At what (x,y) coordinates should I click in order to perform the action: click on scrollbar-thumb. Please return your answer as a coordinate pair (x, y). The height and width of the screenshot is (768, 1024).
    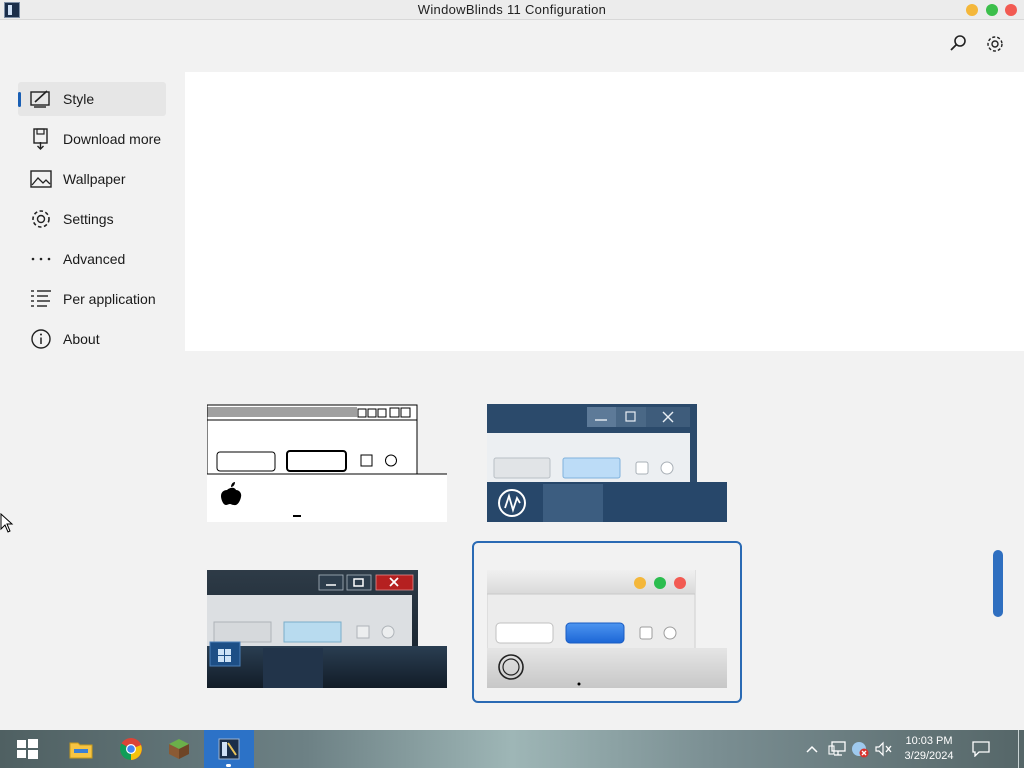
    Looking at the image, I should click on (998, 583).